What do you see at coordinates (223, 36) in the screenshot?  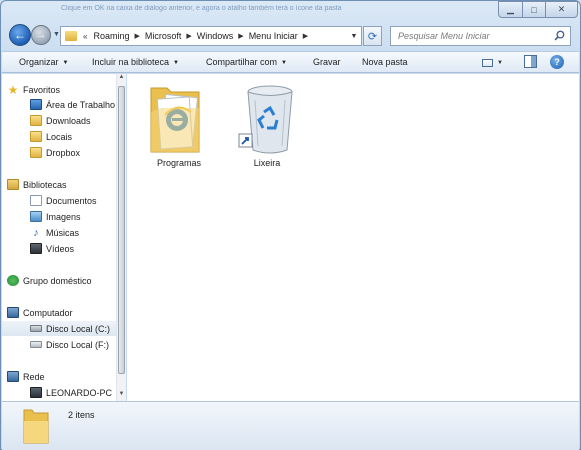 I see `breadcrumb-windows: Windows ▶` at bounding box center [223, 36].